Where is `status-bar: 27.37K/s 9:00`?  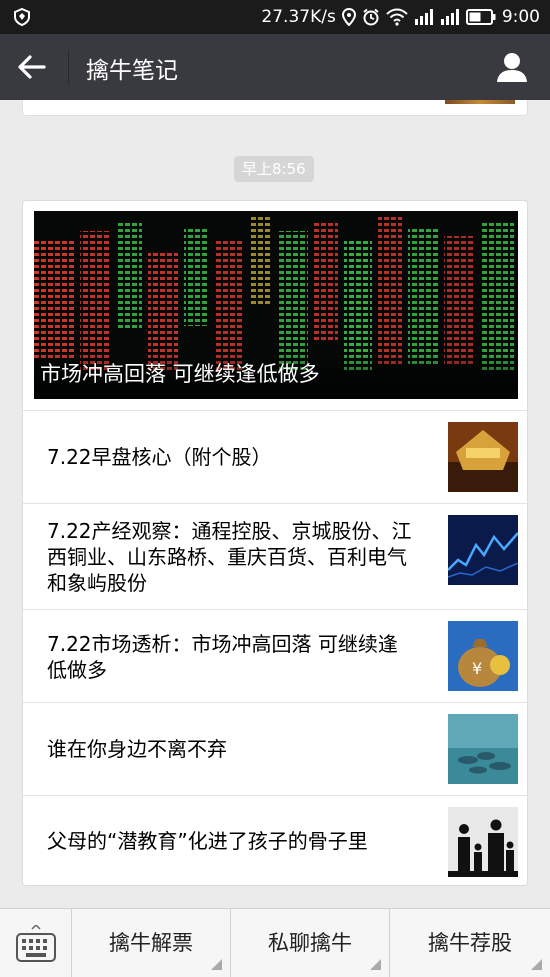
status-bar: 27.37K/s 9:00 is located at coordinates (275, 17).